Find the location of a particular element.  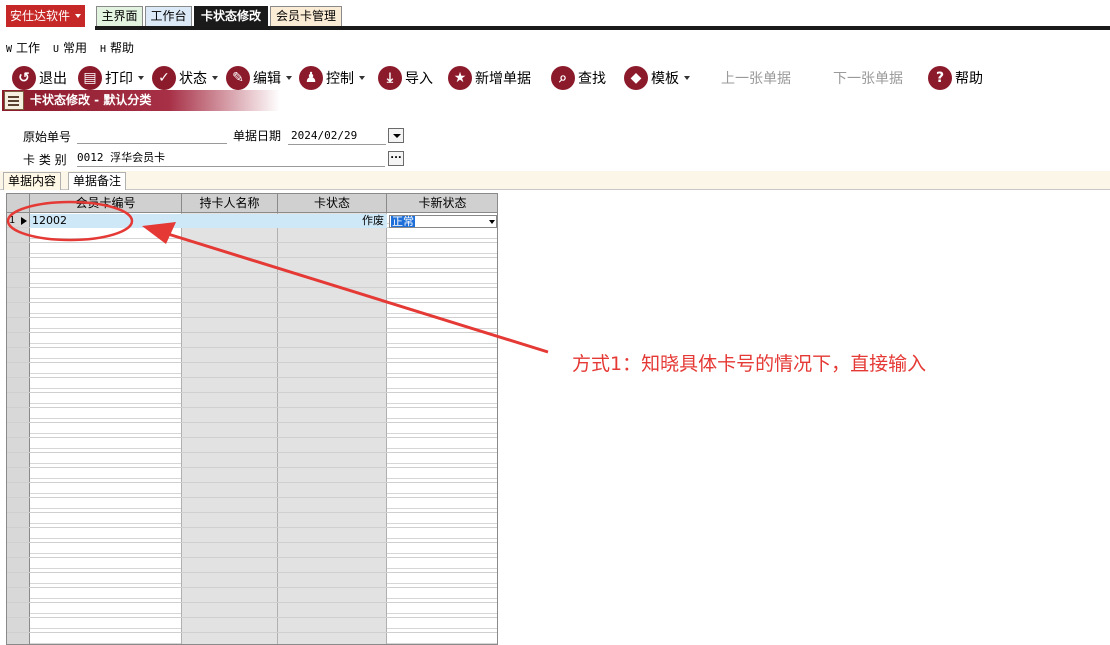

menu-item-help: H 帮助 is located at coordinates (117, 47).